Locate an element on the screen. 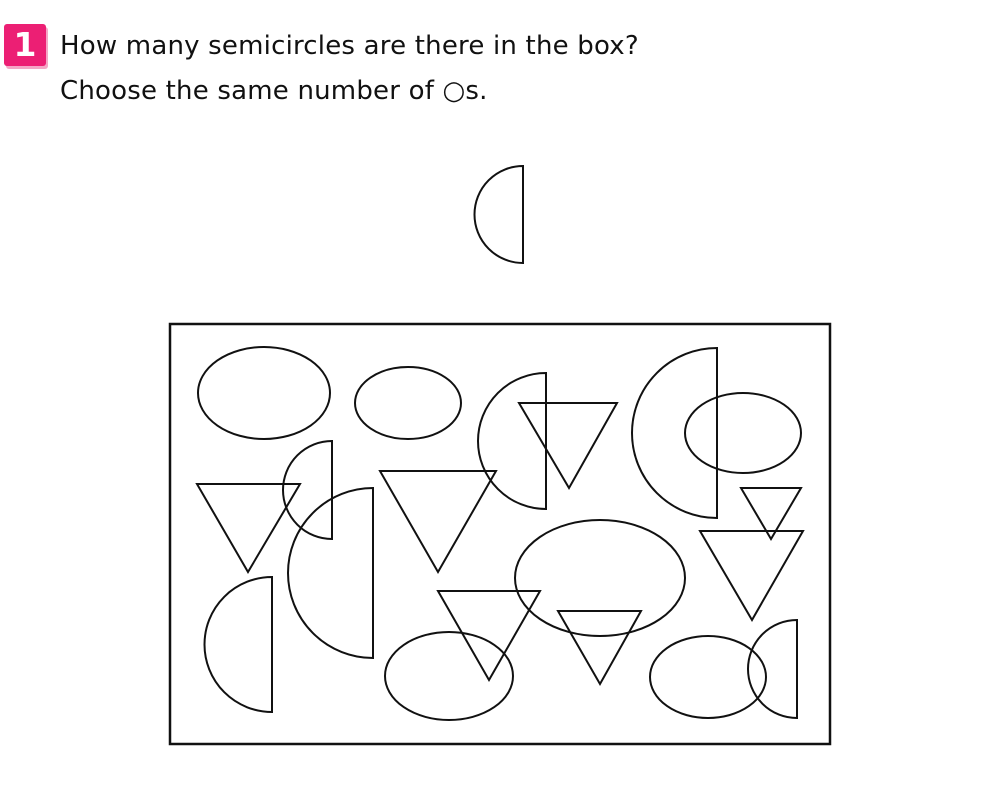  sample-semicircle is located at coordinates (498, 214).